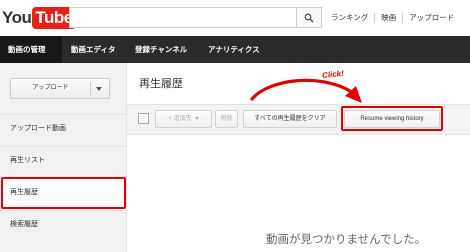  I want to click on add-to-label: + 追加先, so click(180, 119).